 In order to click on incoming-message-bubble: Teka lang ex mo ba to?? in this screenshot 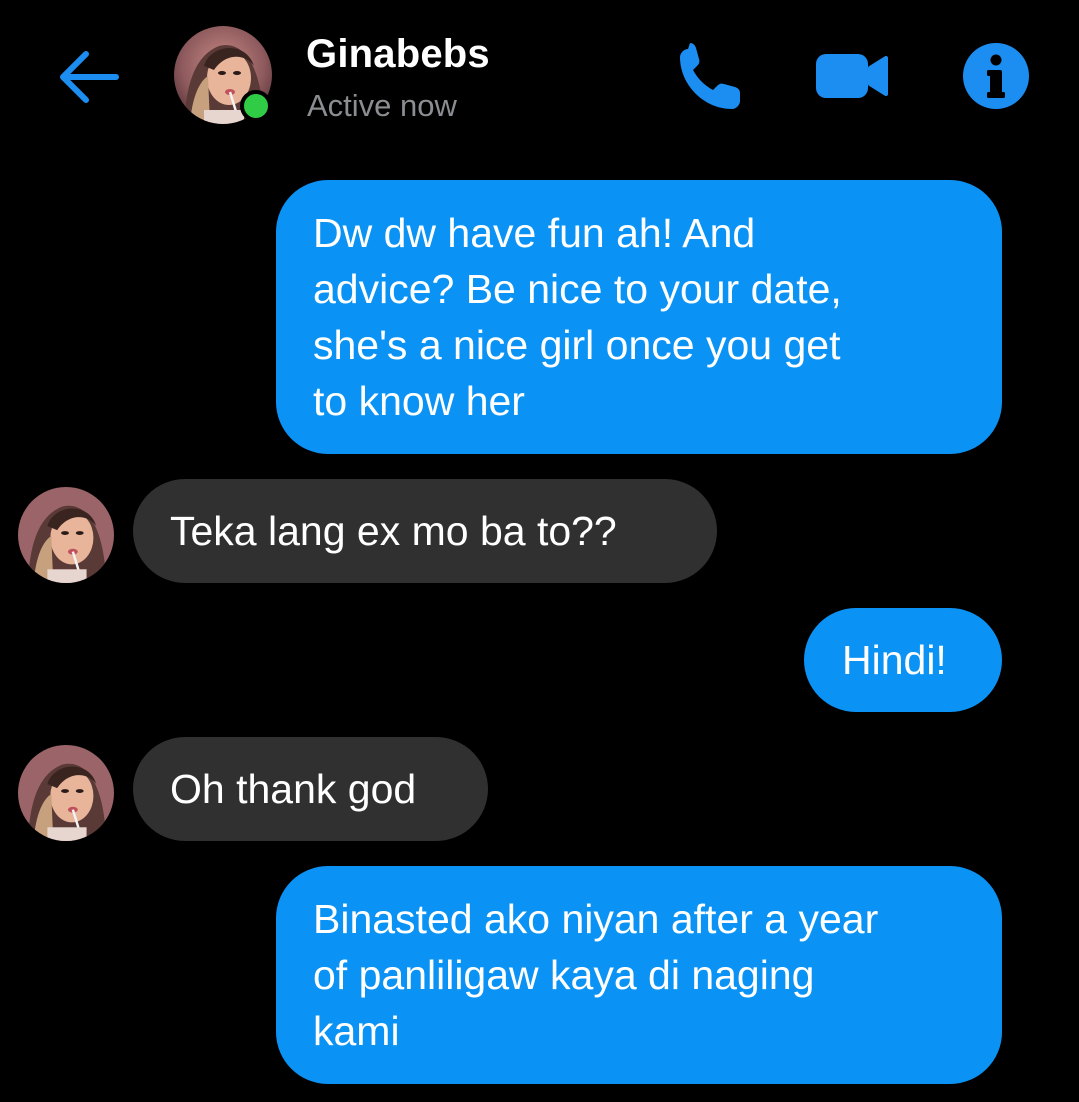, I will do `click(425, 531)`.